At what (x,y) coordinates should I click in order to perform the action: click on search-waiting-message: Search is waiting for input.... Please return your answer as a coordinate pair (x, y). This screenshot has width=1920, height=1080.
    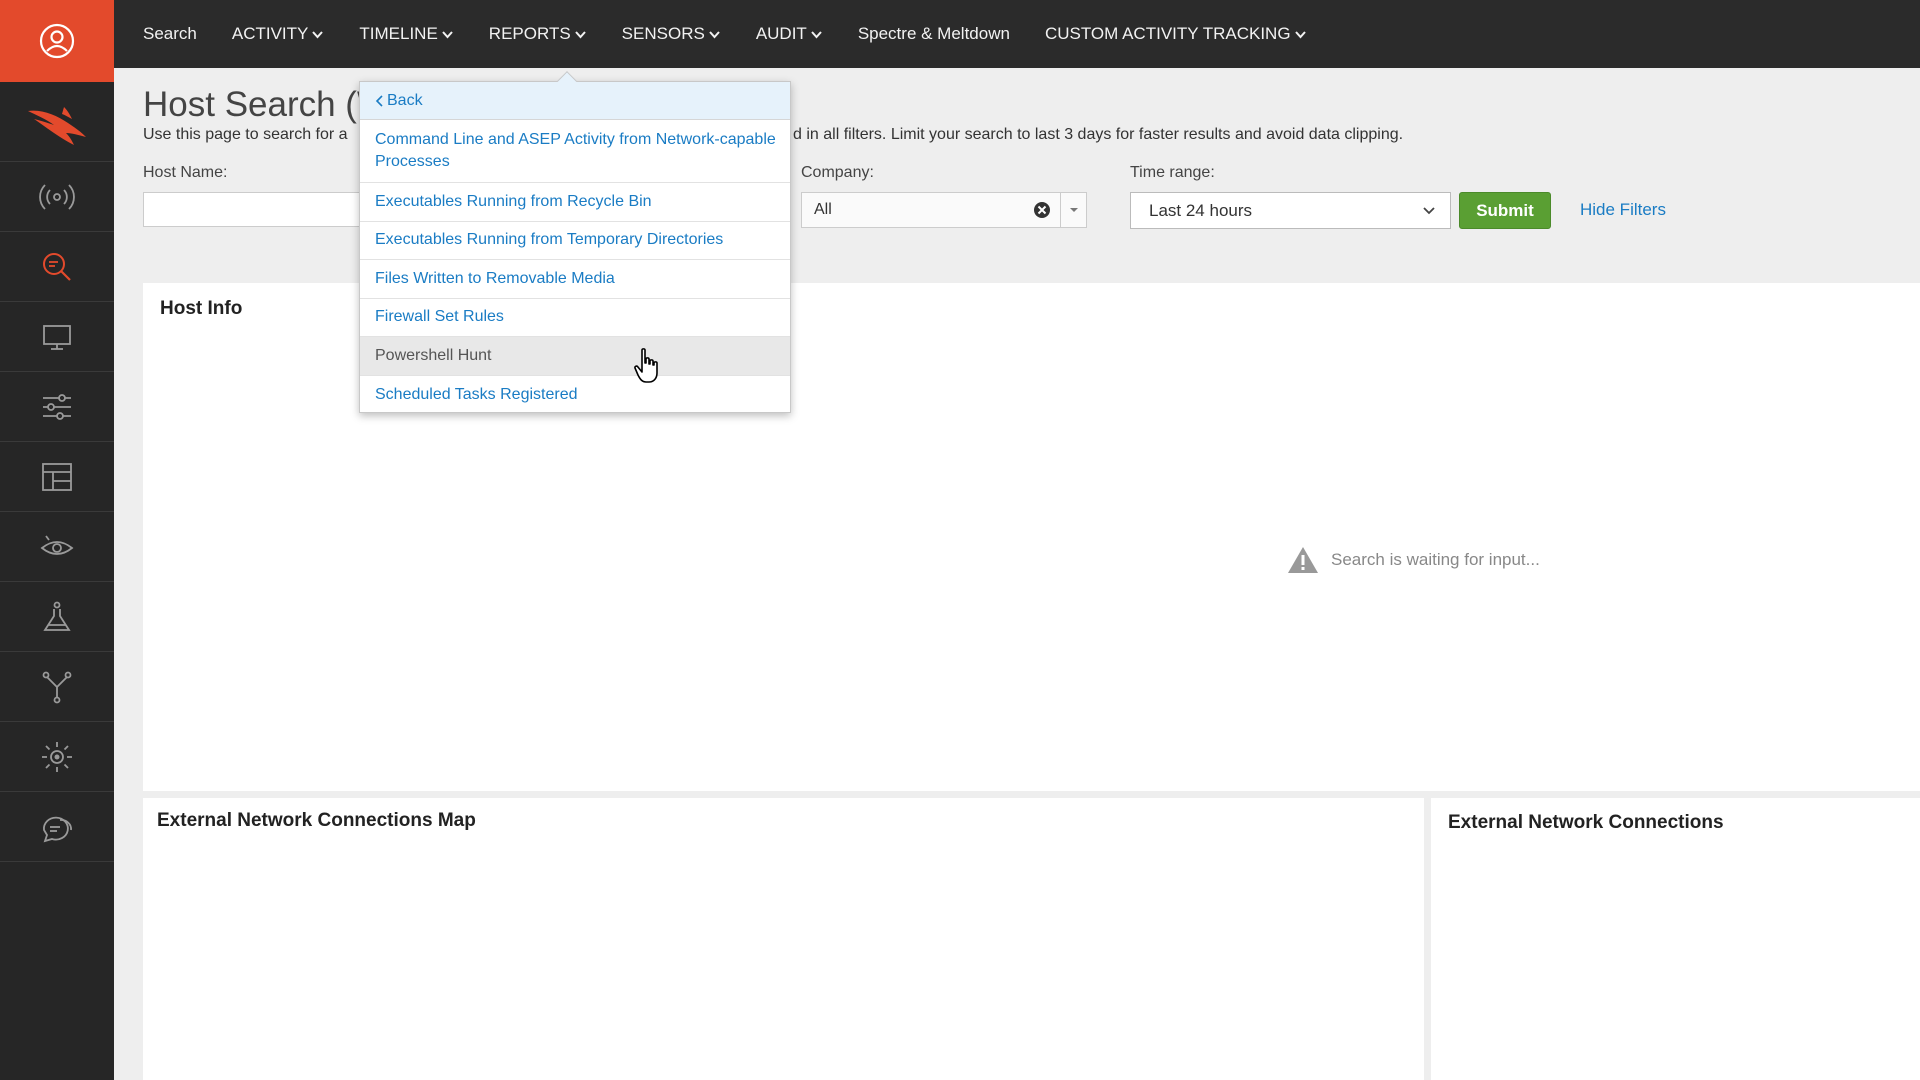
    Looking at the image, I should click on (1413, 560).